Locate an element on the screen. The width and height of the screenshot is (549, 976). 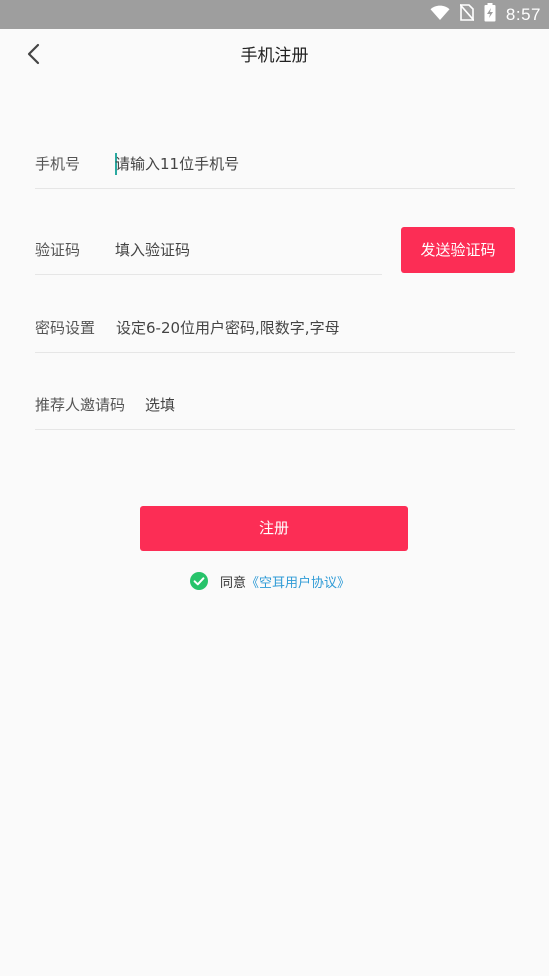
page-title: 手机注册 is located at coordinates (274, 56).